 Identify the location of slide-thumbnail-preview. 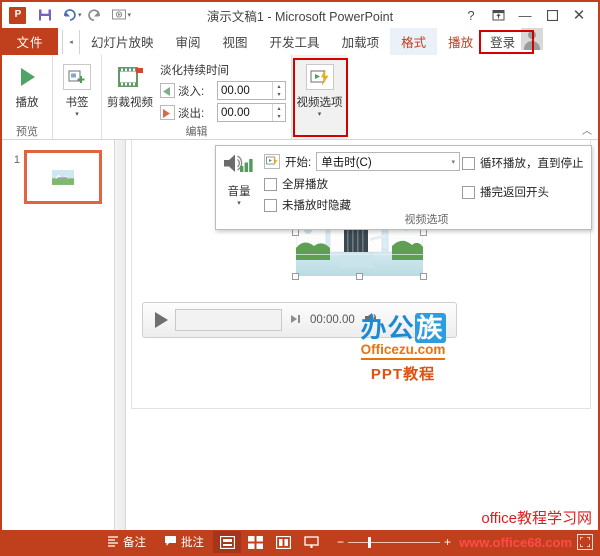
(63, 177).